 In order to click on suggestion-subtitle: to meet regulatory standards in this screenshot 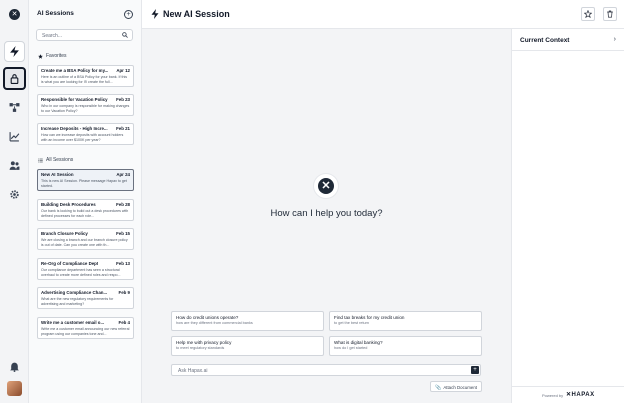, I will do `click(200, 348)`.